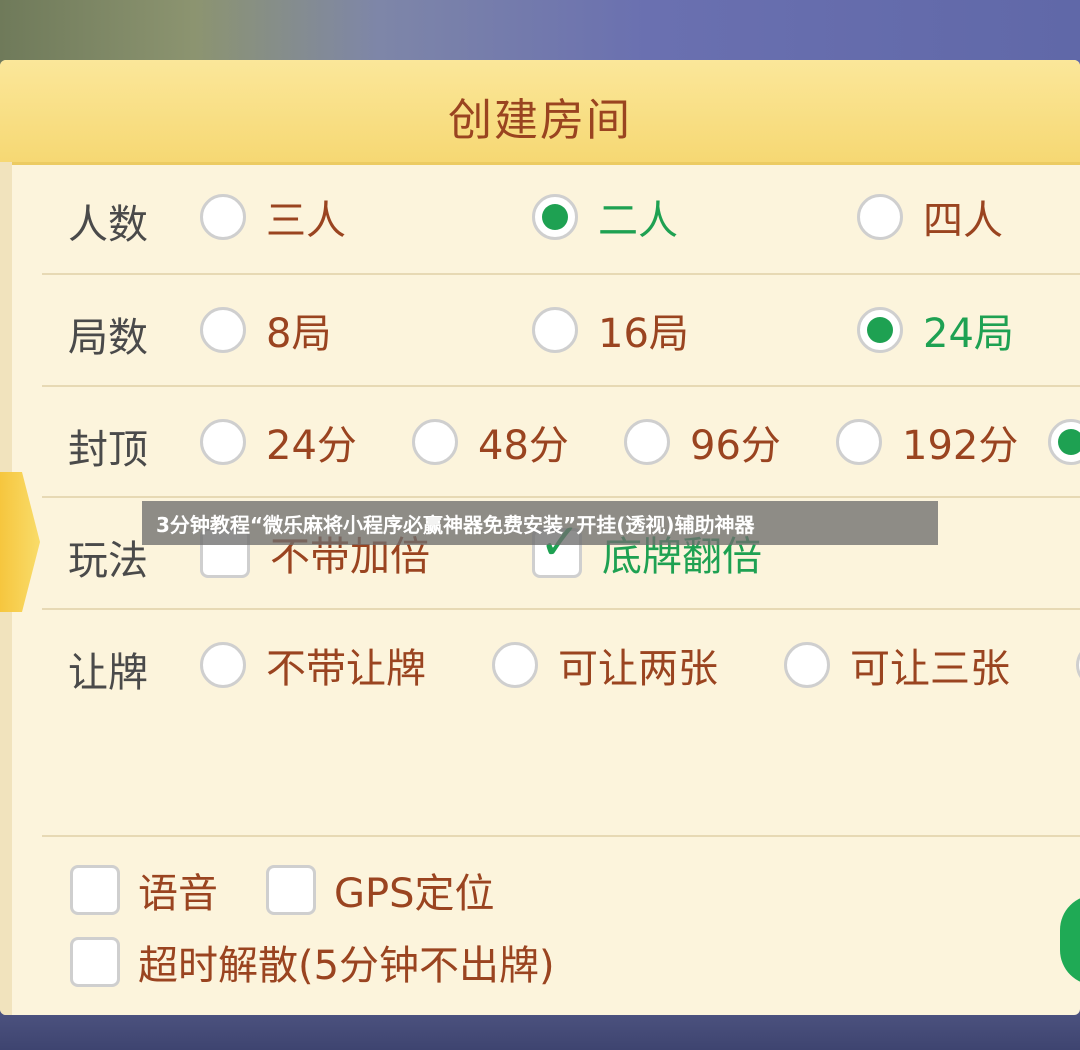 The image size is (1080, 1050). I want to click on cap-option-96: 96分, so click(702, 442).